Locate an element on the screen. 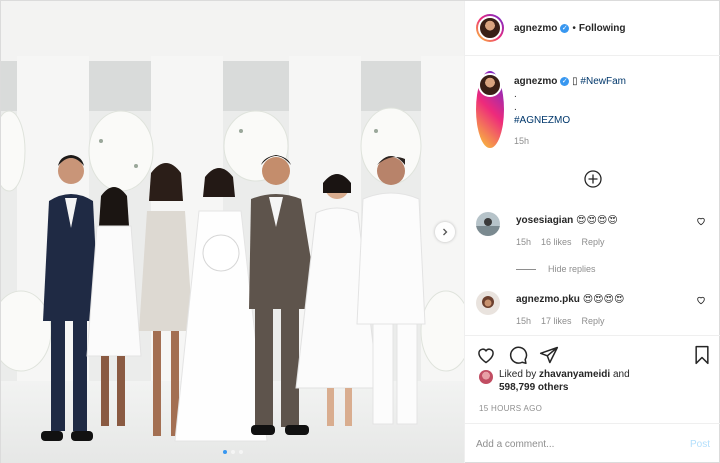 This screenshot has height=463, width=720. liker-avatar is located at coordinates (486, 377).